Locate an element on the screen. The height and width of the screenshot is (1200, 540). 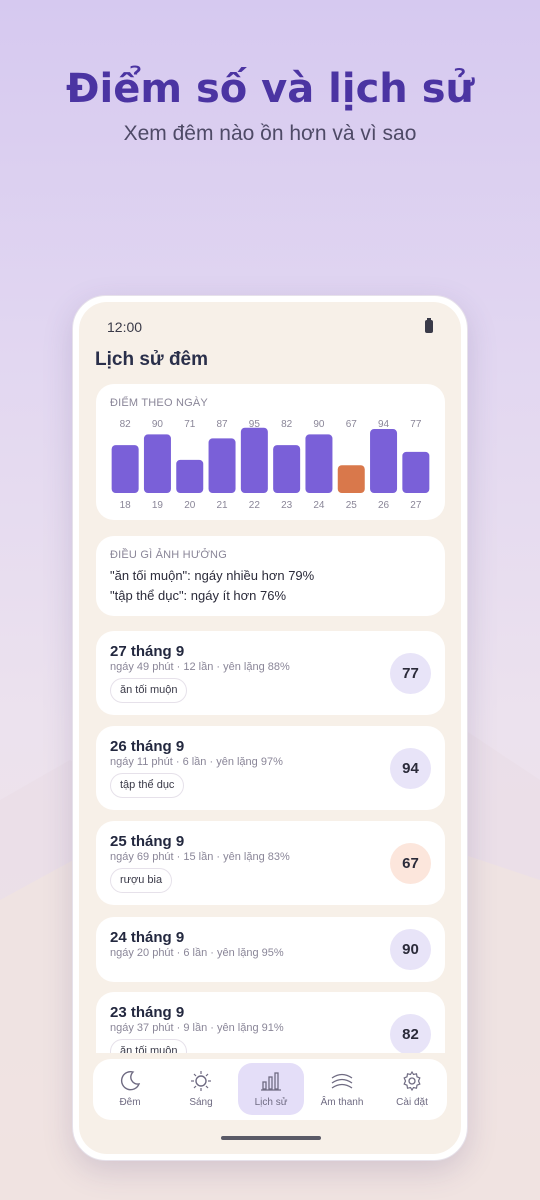
nav-item-settings: Cài đặt is located at coordinates (412, 1089).